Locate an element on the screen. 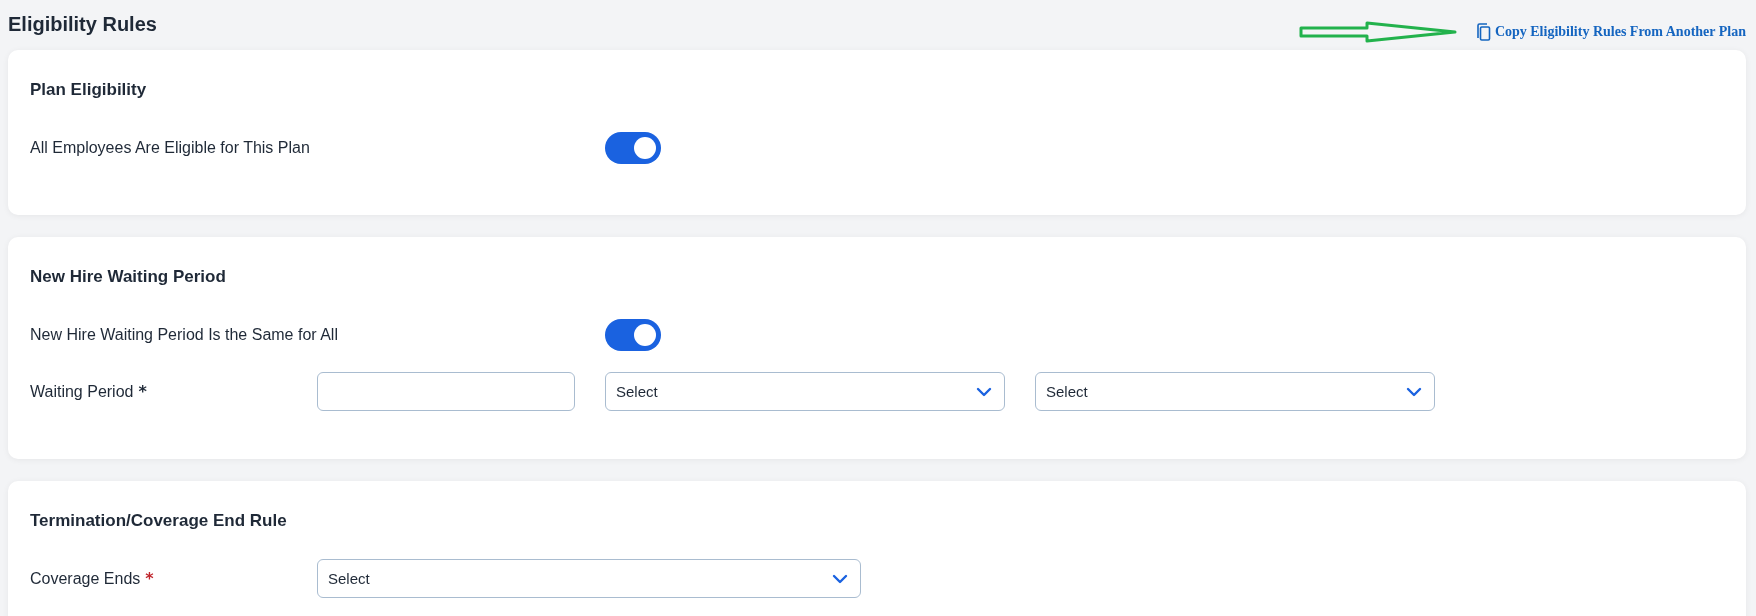  section-title: Plan Eligibility is located at coordinates (89, 90).